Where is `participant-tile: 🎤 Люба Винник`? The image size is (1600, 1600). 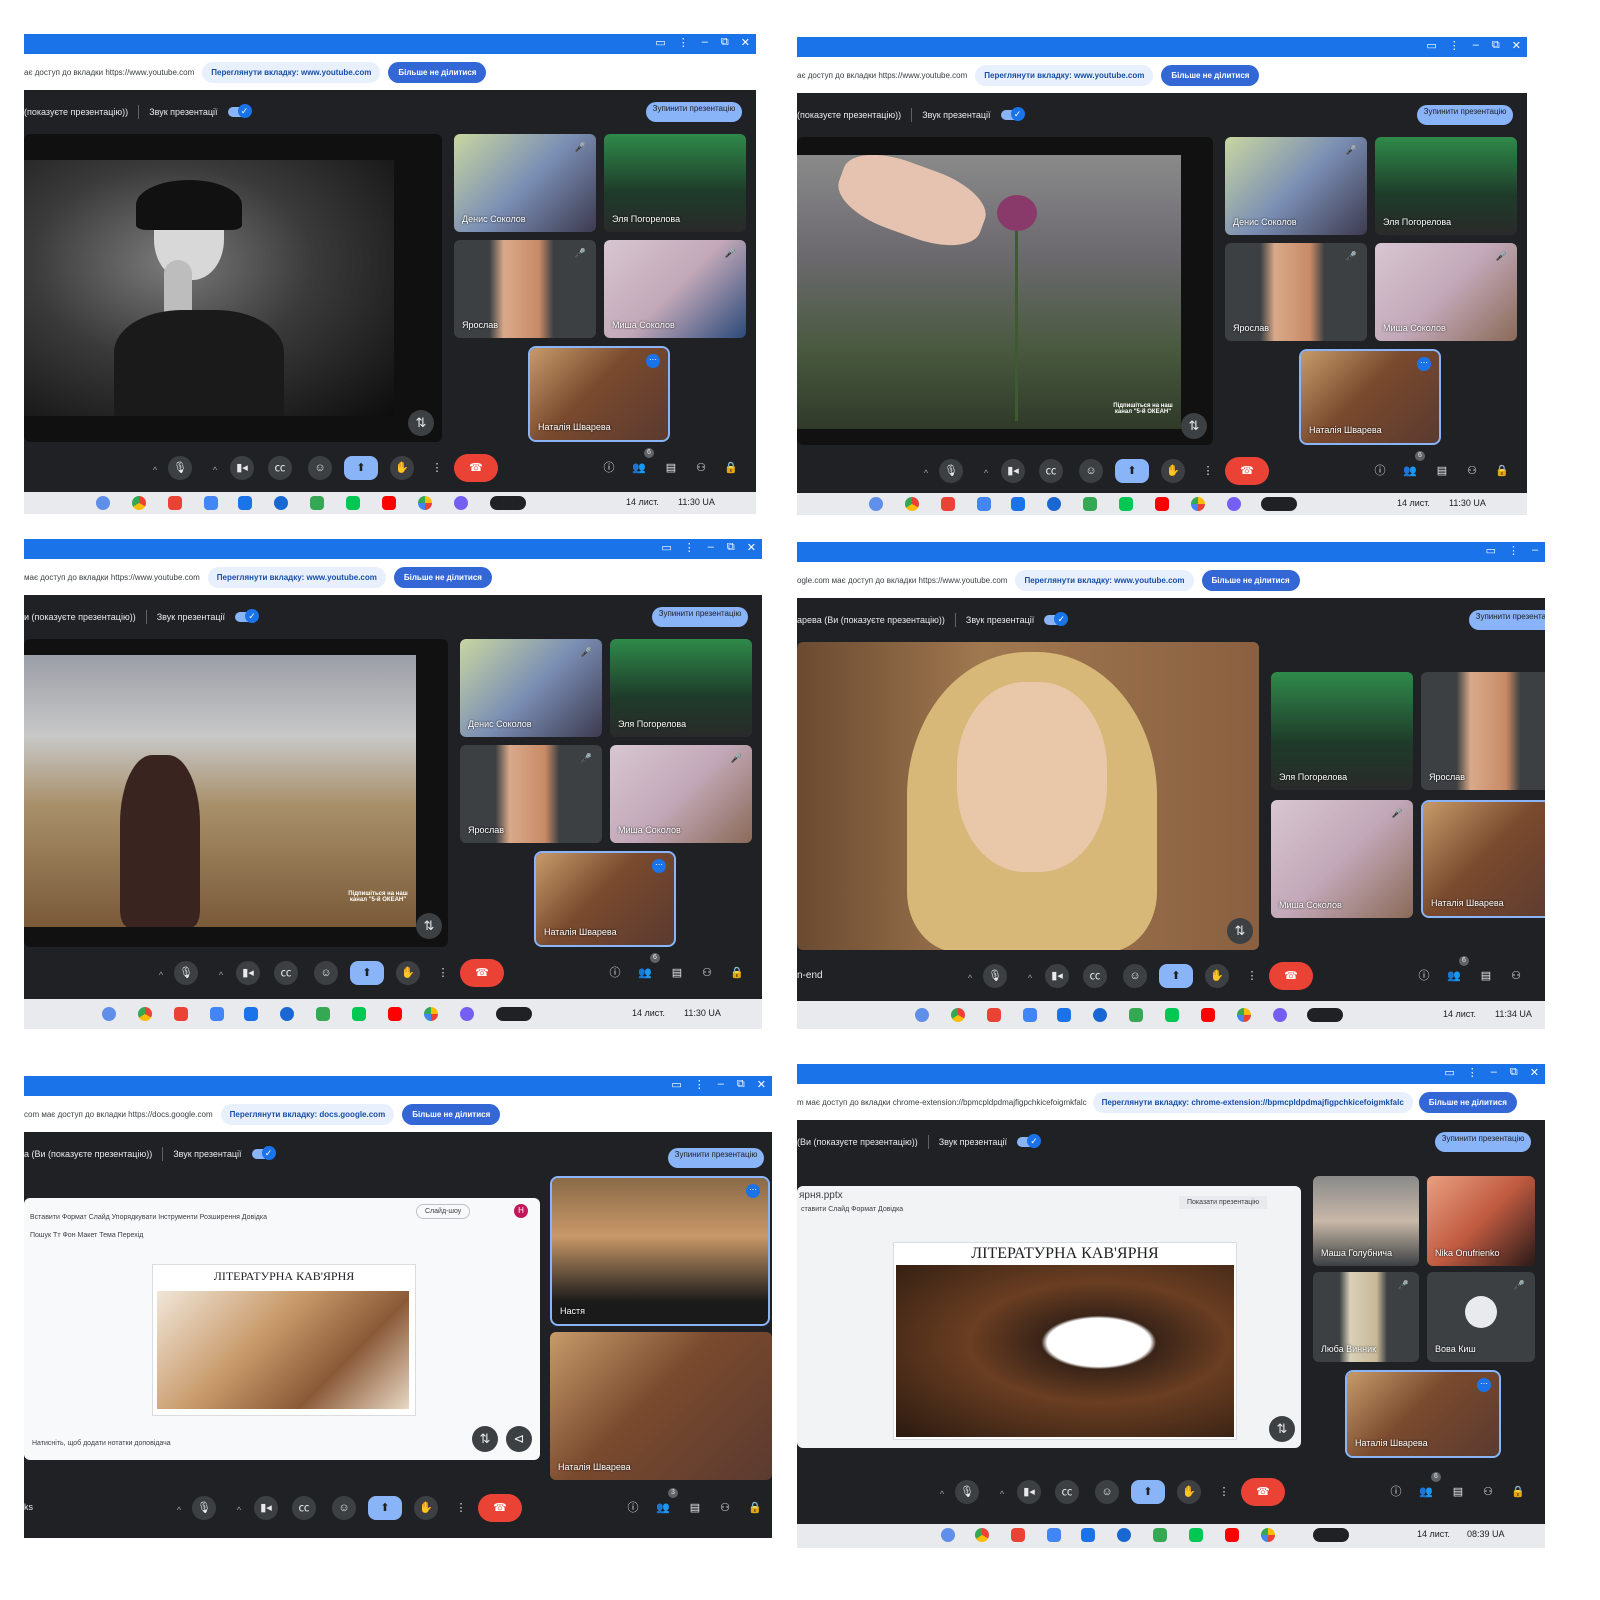
participant-tile: 🎤 Люба Винник is located at coordinates (1366, 1317).